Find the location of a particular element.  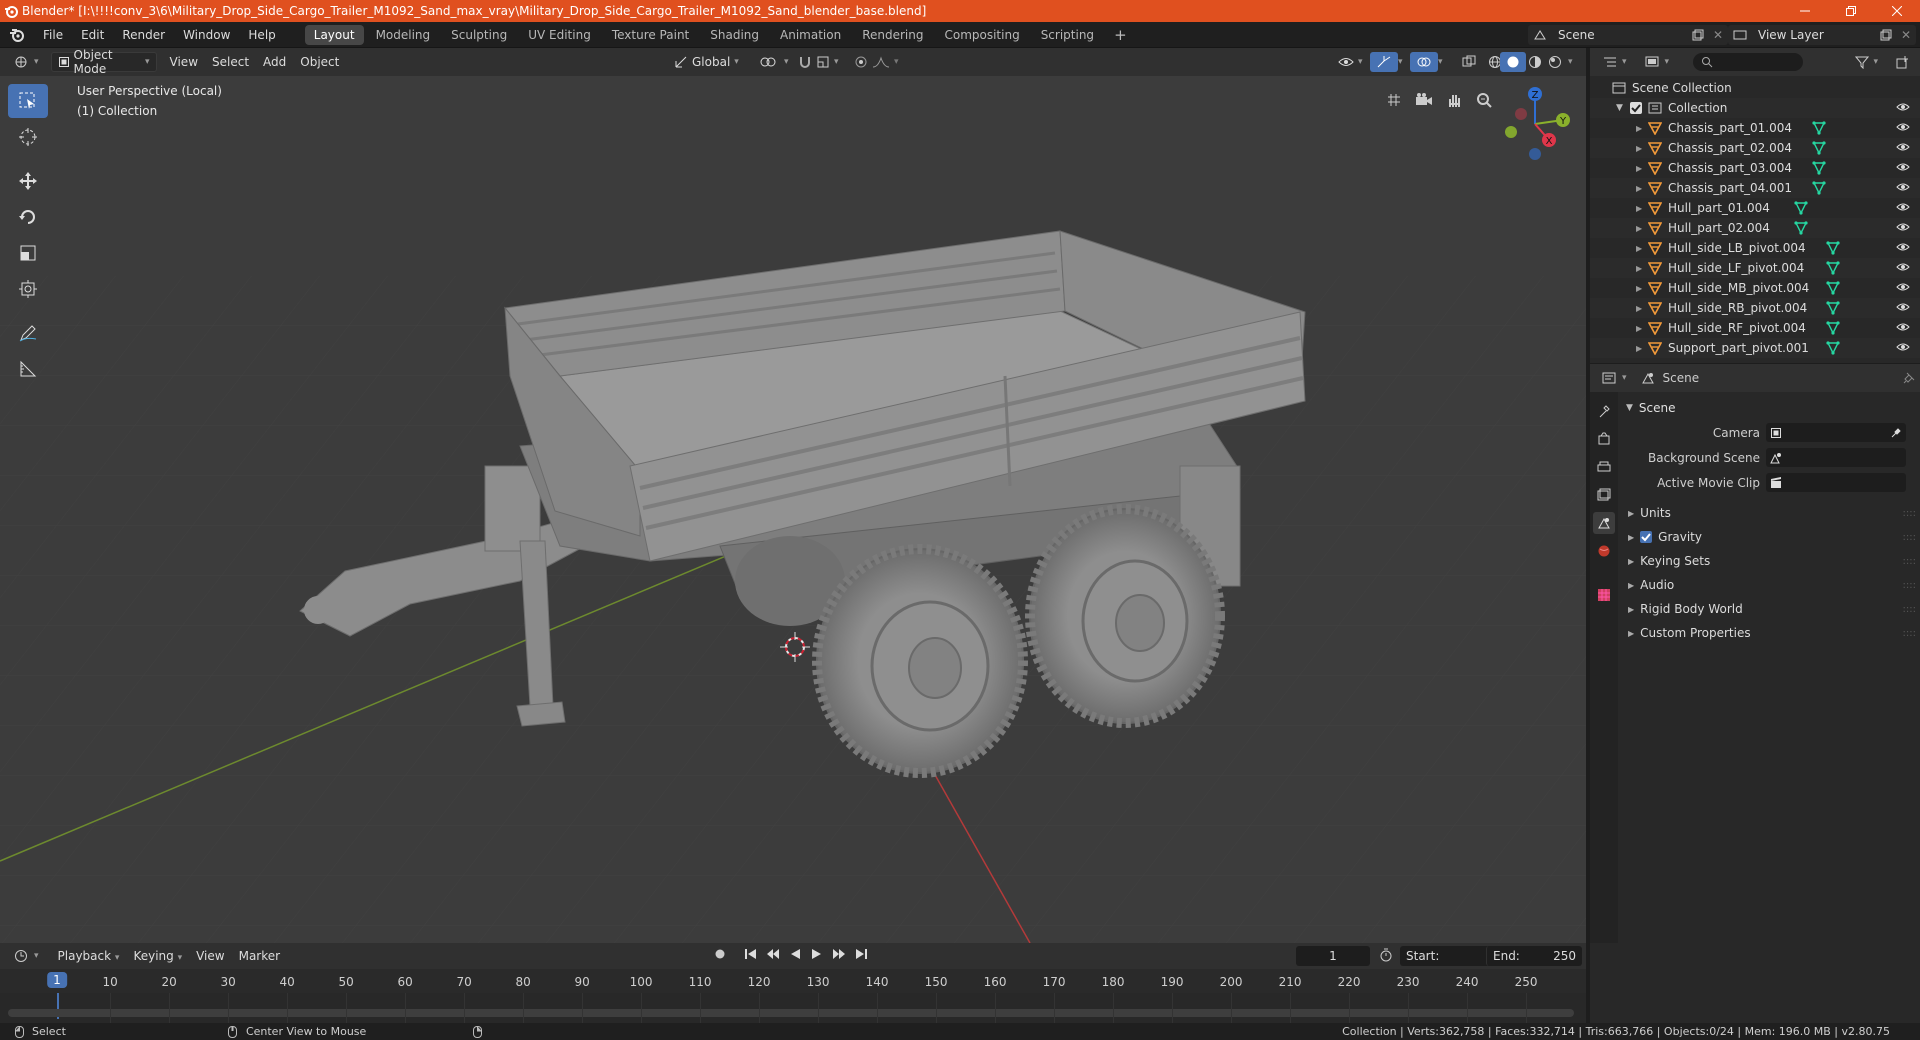

snap-target-button: ▾ is located at coordinates (827, 62).